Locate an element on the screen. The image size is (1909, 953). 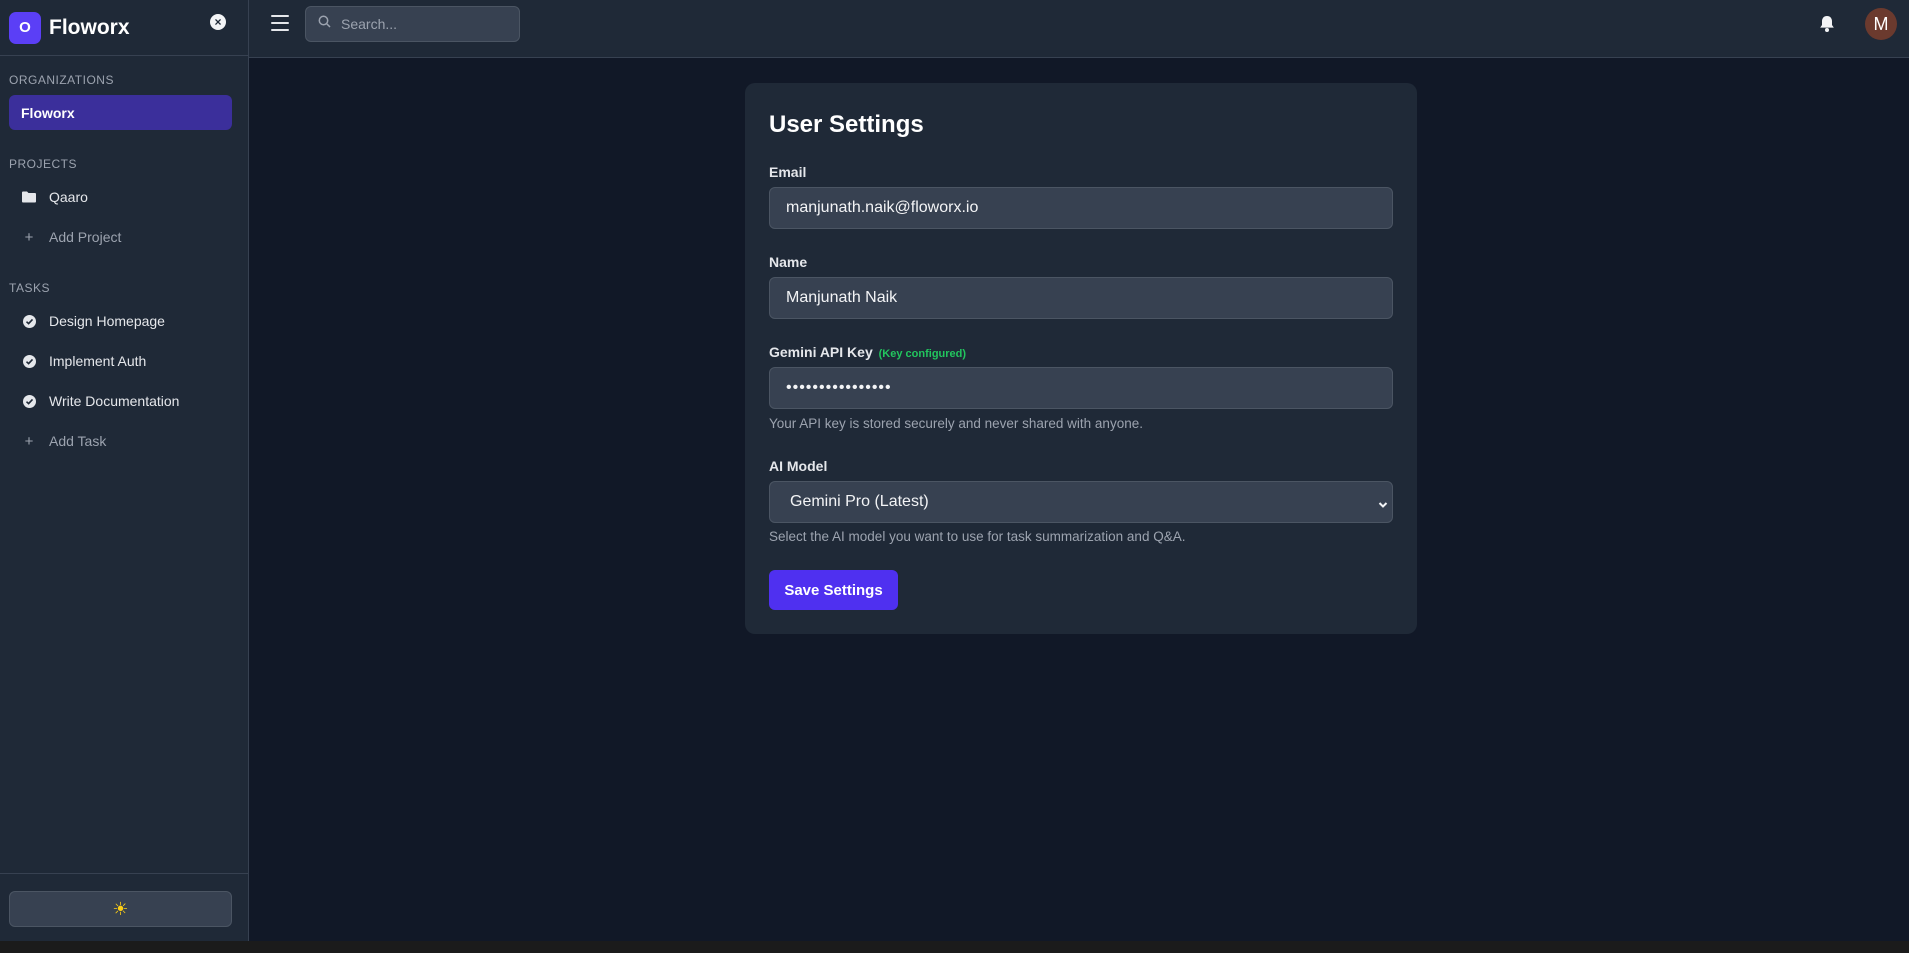
sidebar-item-task: Write Documentation is located at coordinates (120, 401).